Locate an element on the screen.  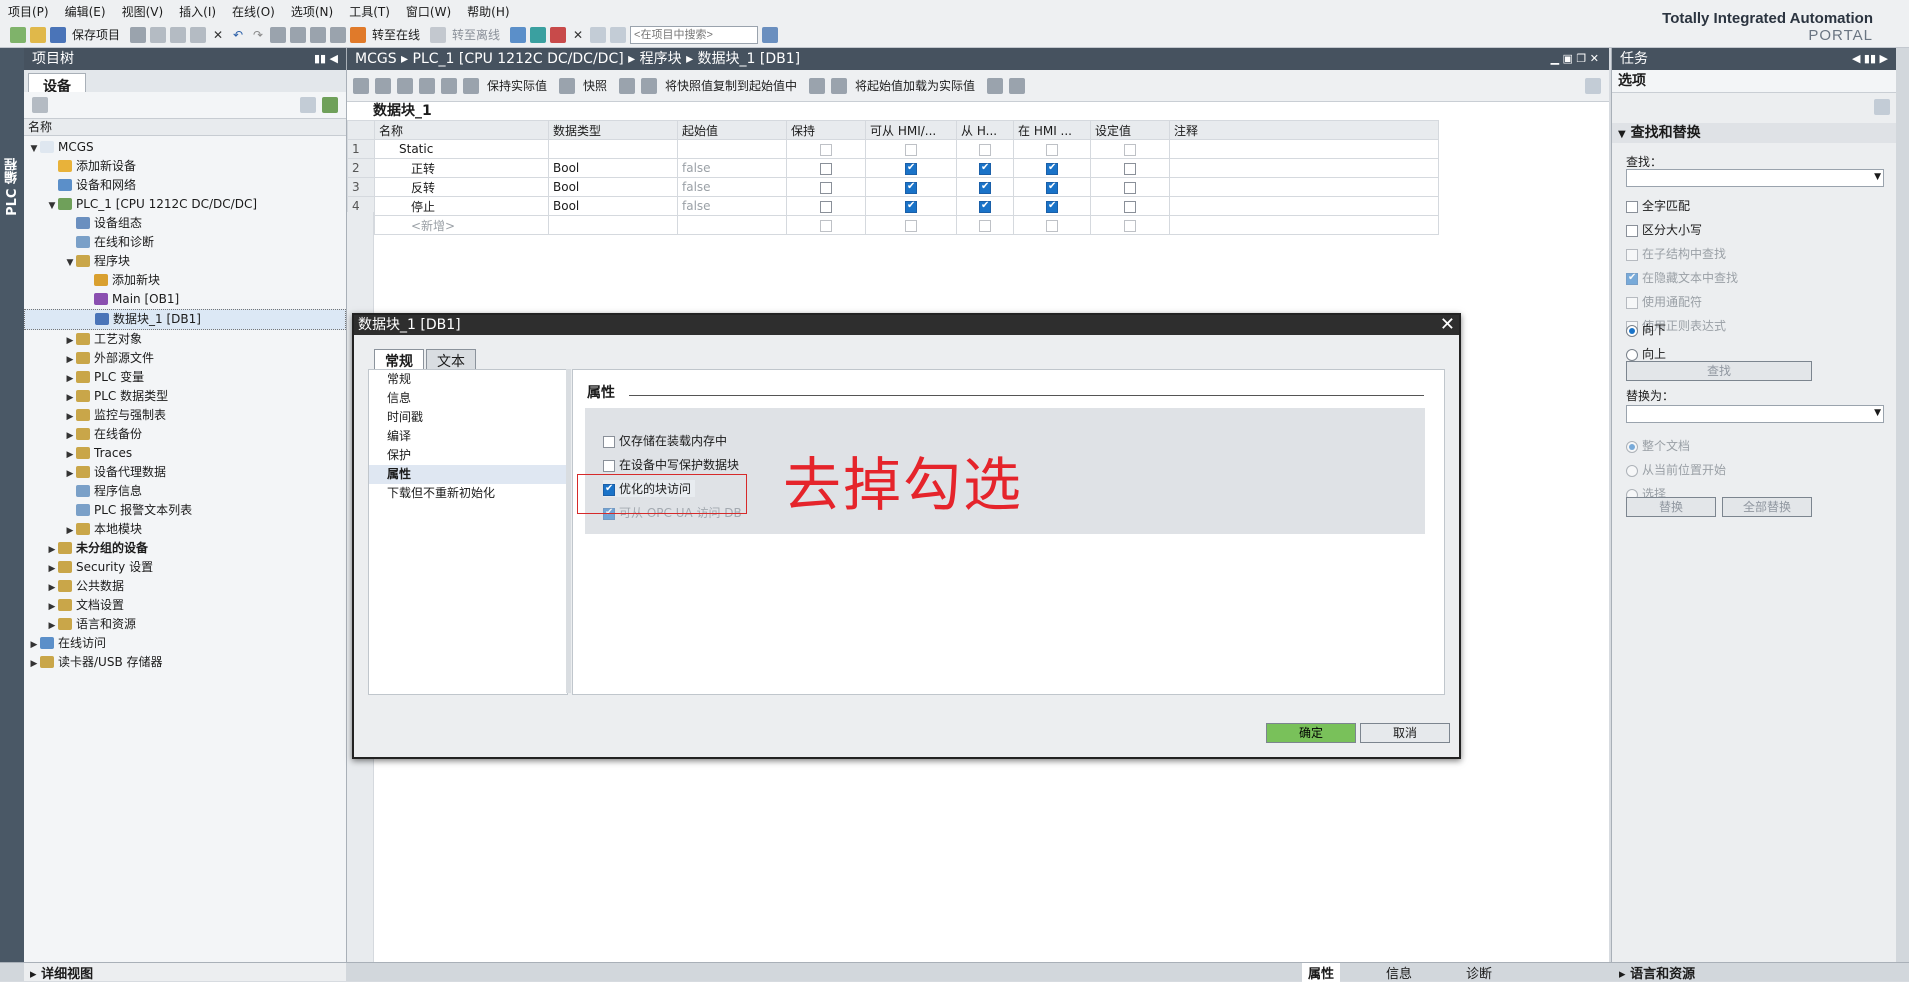
dialog-nav-item: 属性 is located at coordinates (468, 474).